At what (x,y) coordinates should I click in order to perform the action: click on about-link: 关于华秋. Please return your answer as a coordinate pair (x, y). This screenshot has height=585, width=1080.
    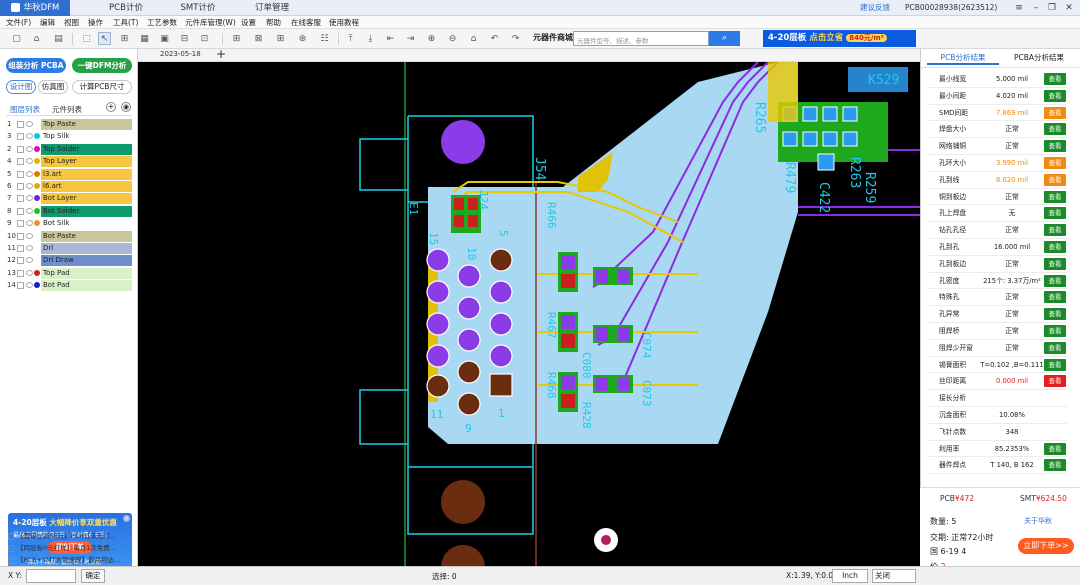
    Looking at the image, I should click on (1038, 521).